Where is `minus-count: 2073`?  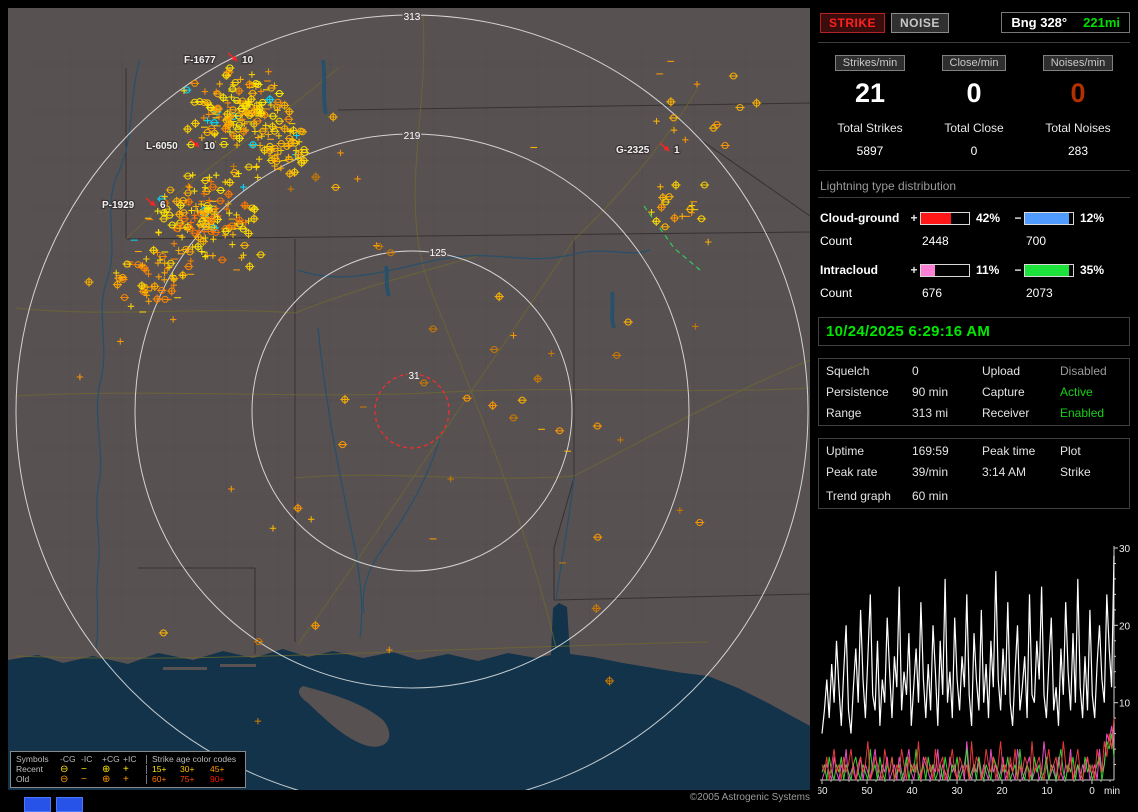 minus-count: 2073 is located at coordinates (1039, 293).